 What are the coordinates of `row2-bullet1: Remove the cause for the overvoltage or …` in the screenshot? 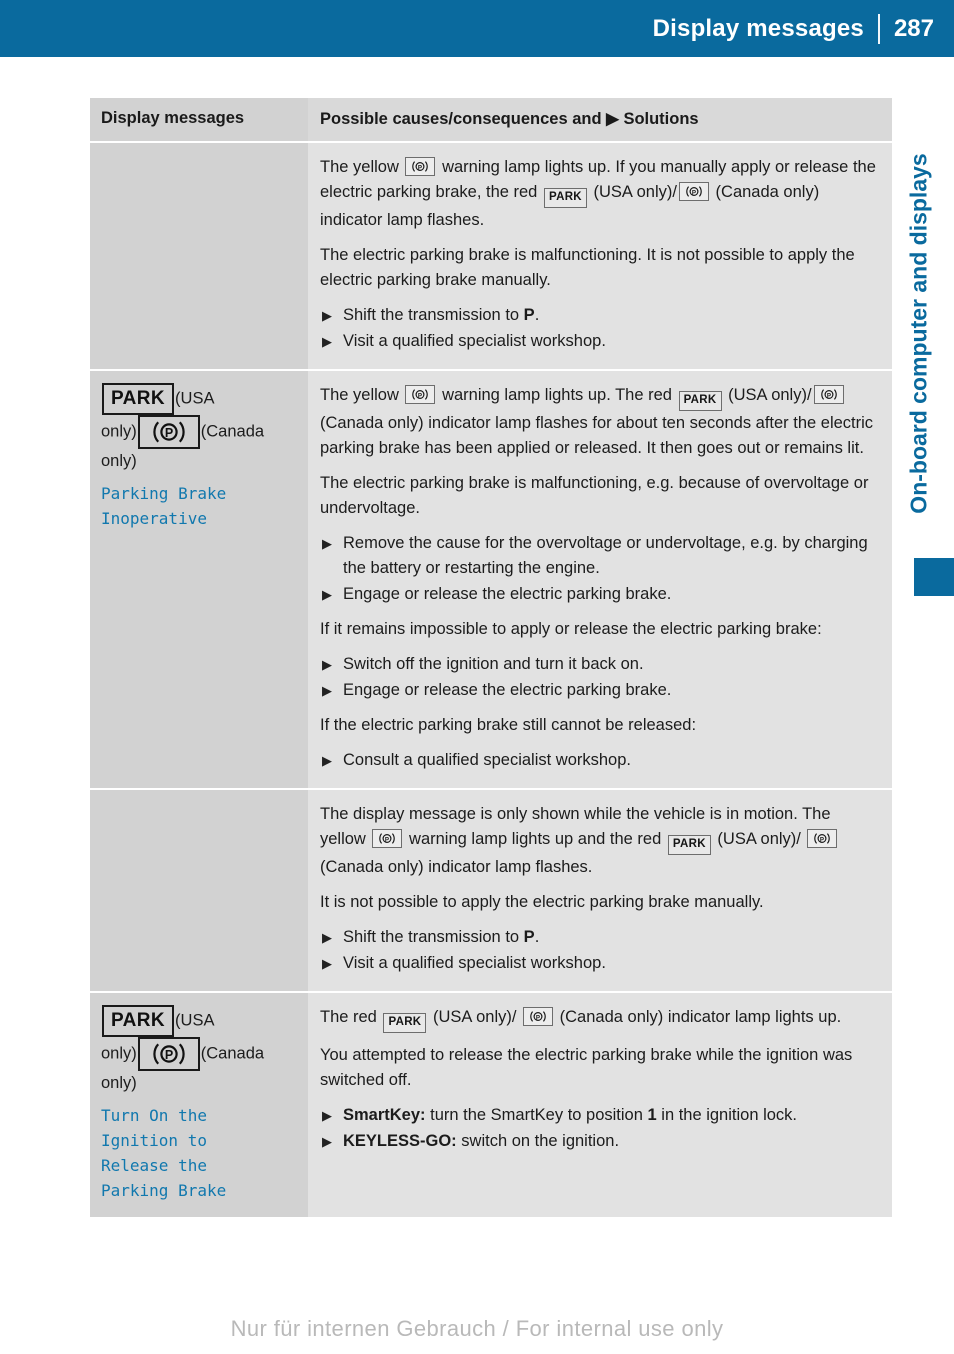 It's located at (605, 555).